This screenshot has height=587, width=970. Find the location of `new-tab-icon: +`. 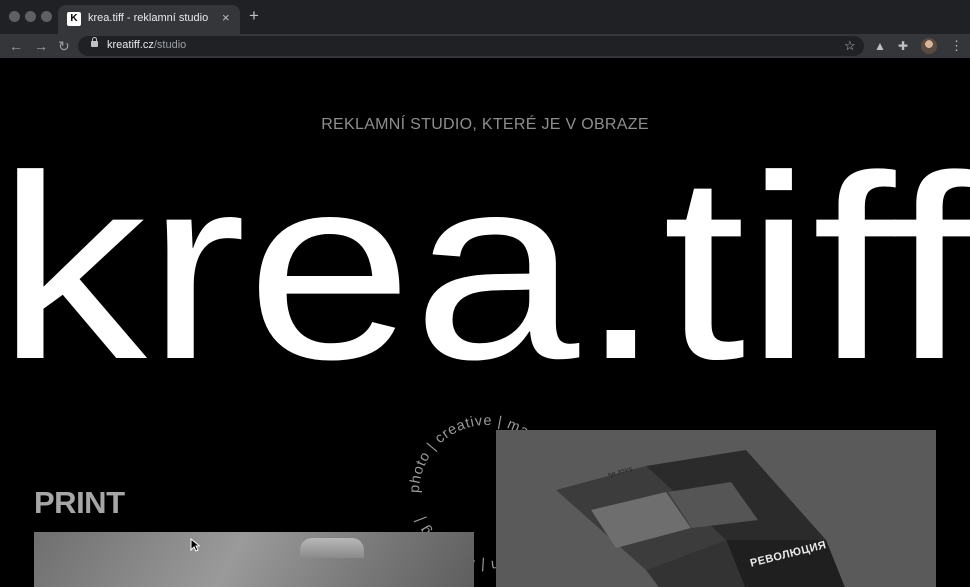

new-tab-icon: + is located at coordinates (254, 16).